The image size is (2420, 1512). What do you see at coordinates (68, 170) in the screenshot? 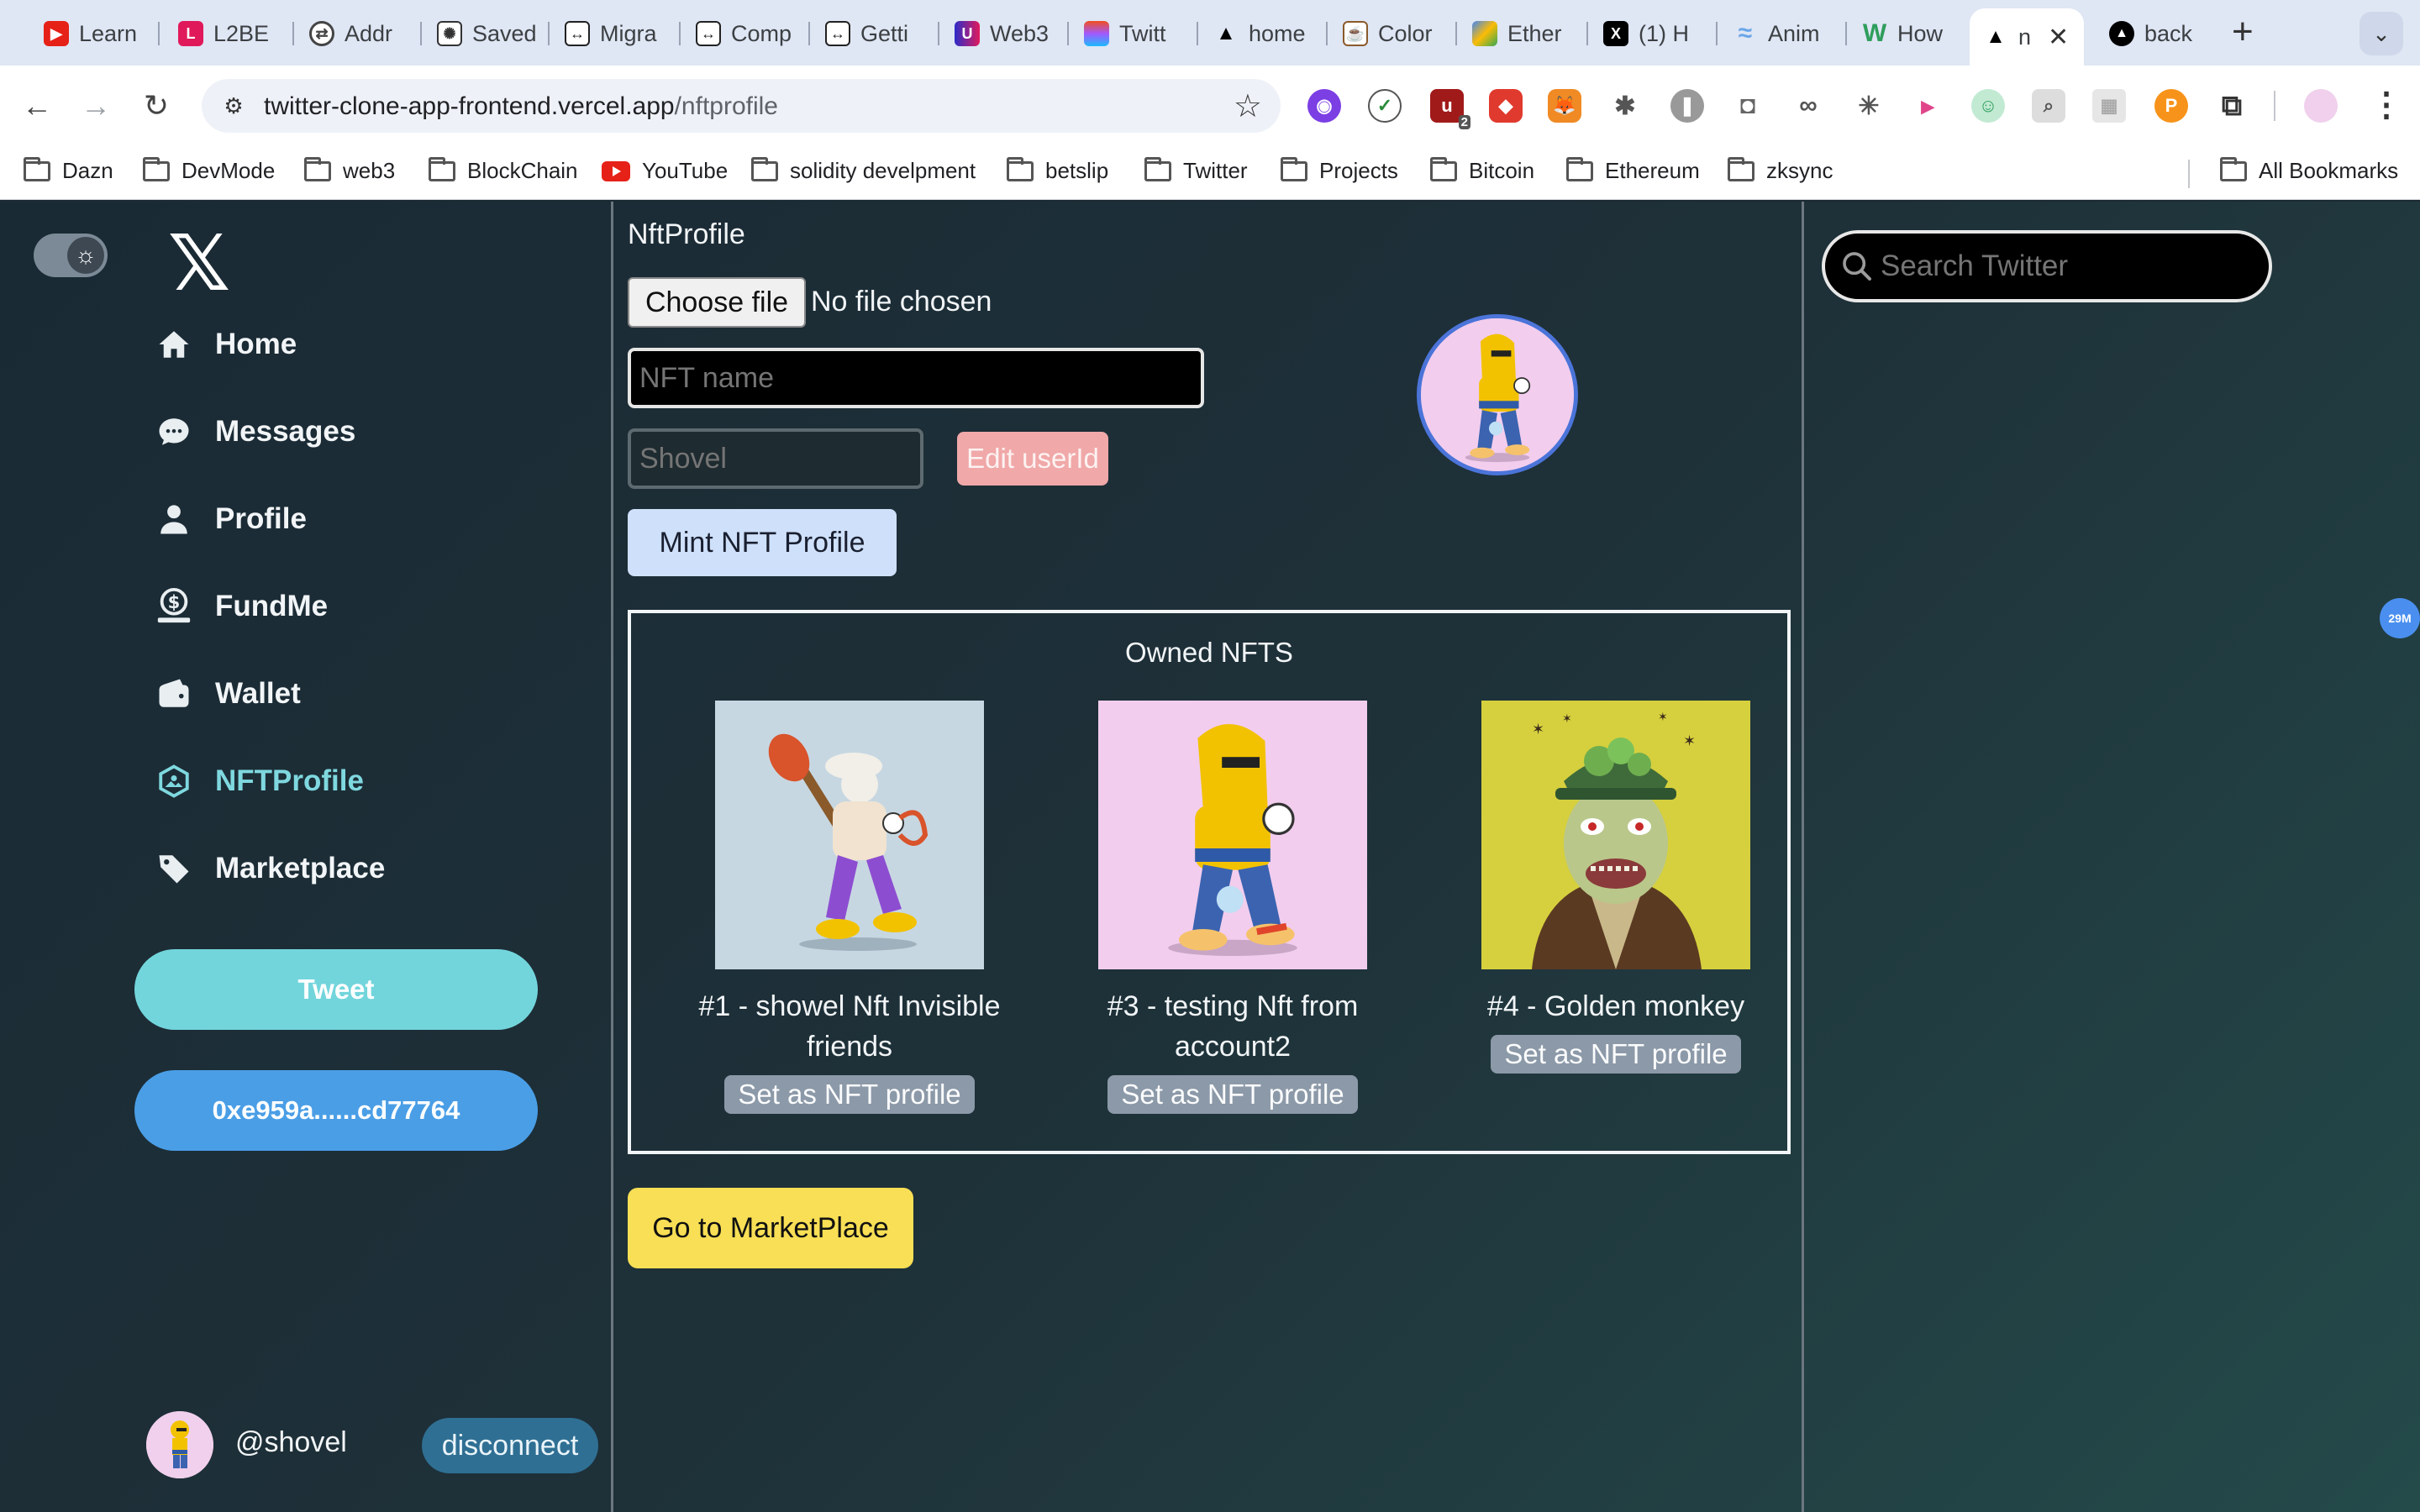
I see `bookmark-folder-dazn: Dazn` at bounding box center [68, 170].